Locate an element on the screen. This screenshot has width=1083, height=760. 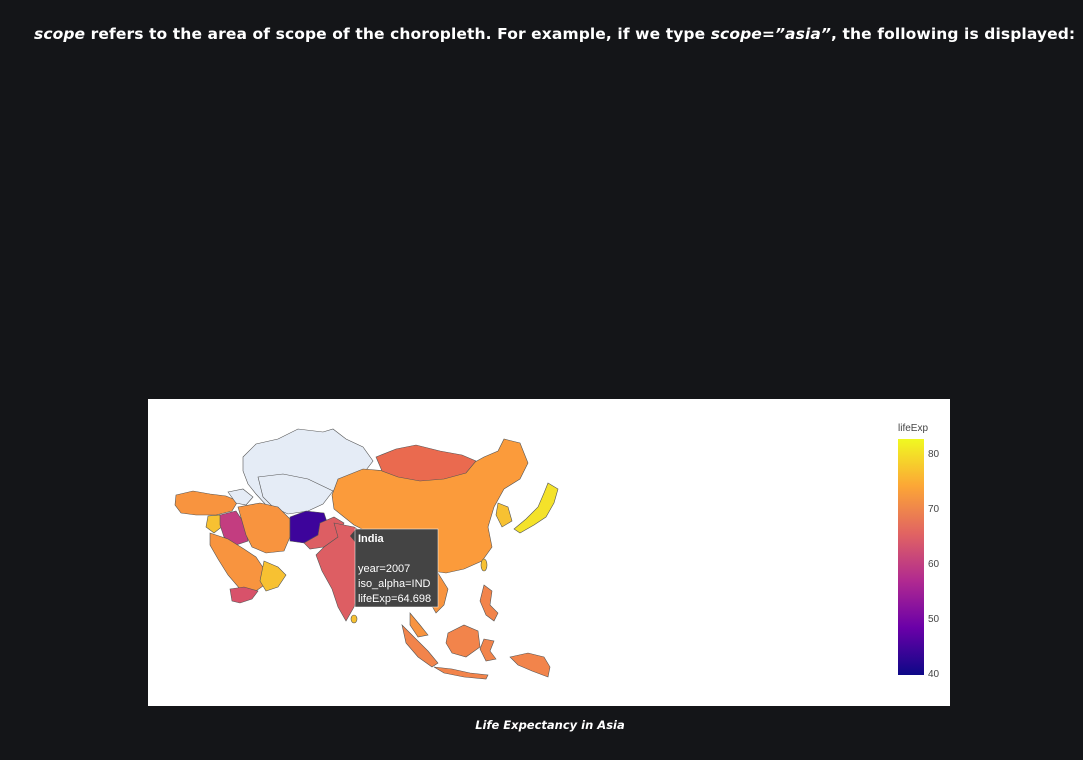
colorbar-tick-50: 50 is located at coordinates (934, 619).